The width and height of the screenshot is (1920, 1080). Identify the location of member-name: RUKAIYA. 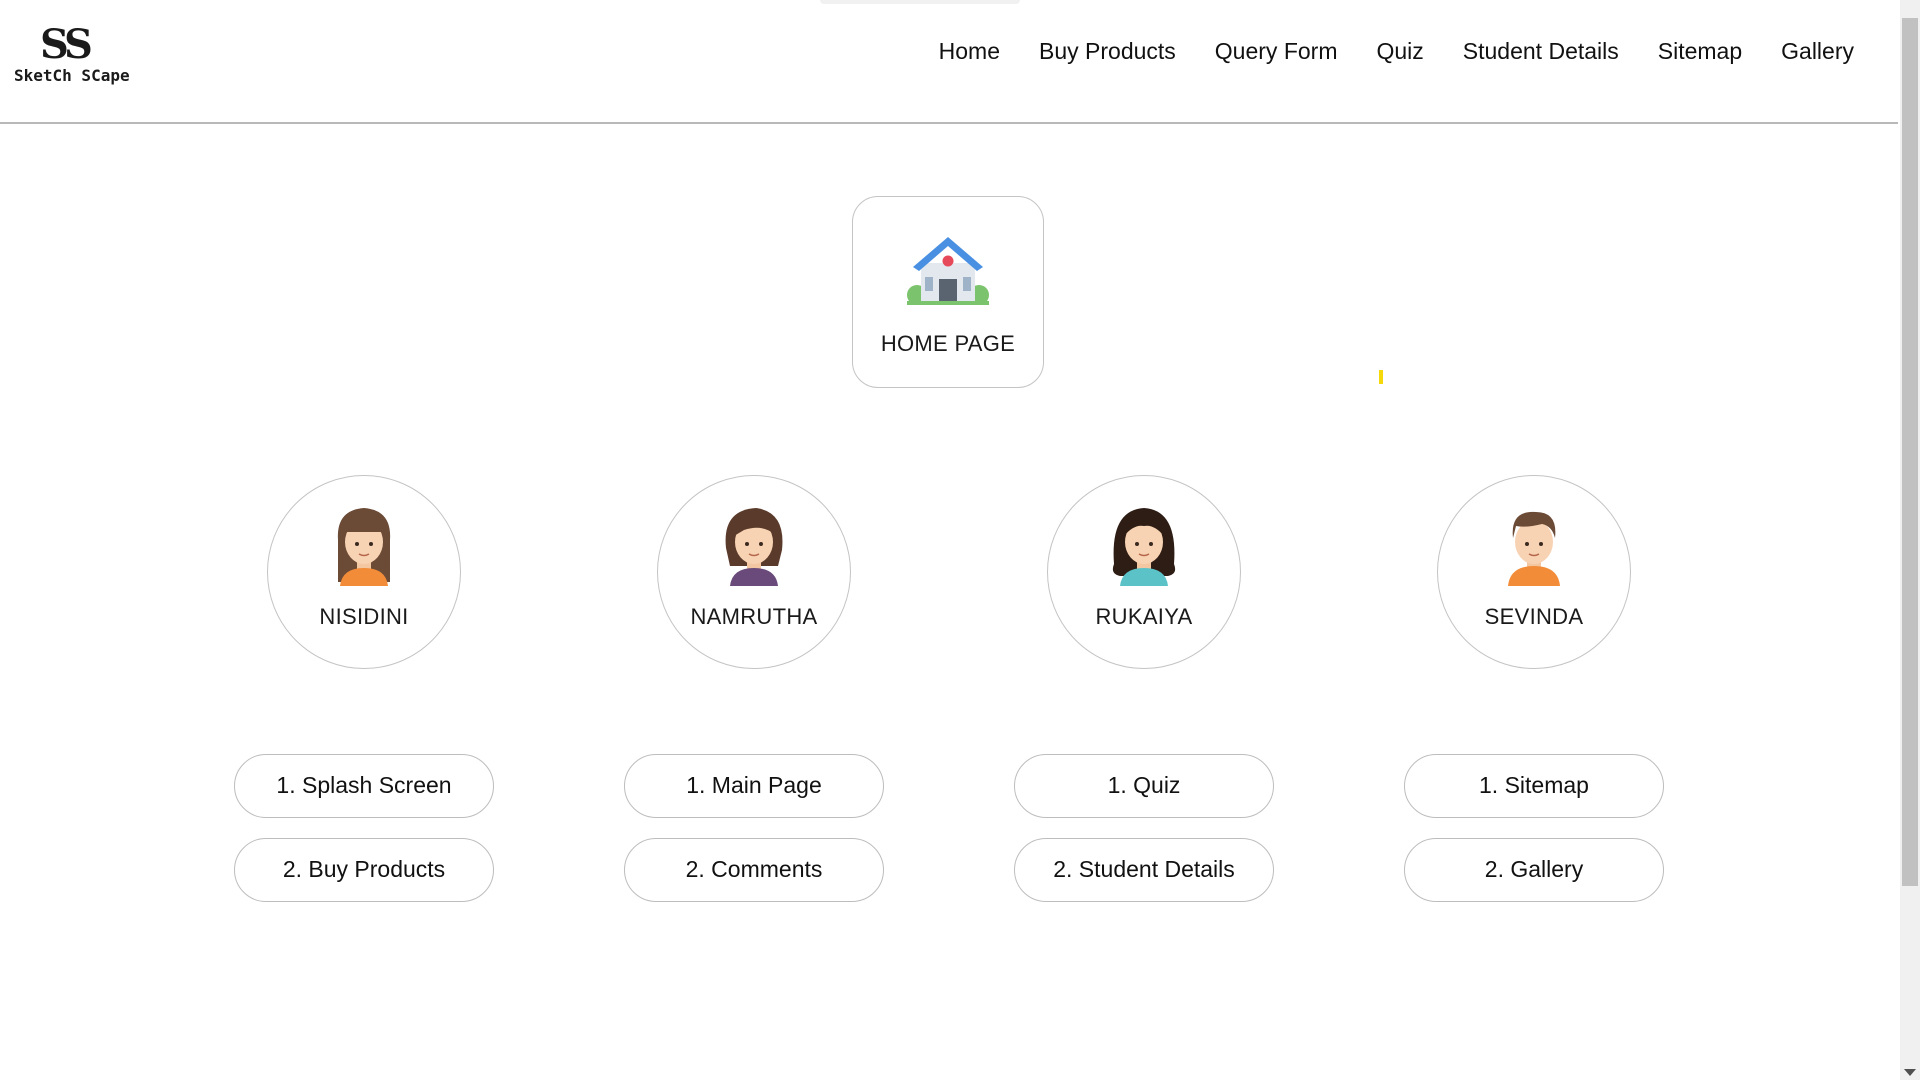
(1144, 616).